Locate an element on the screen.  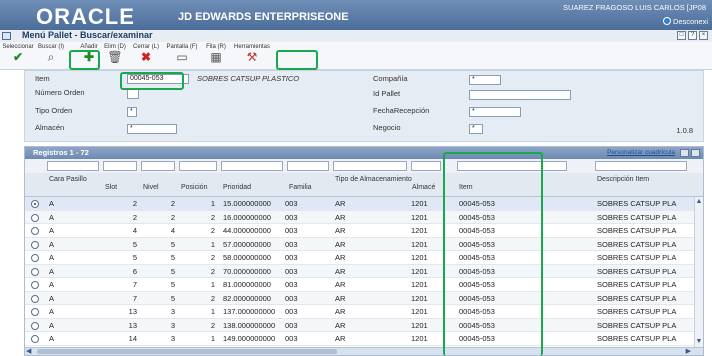
col-description: Descripción Item is located at coordinates (627, 180).